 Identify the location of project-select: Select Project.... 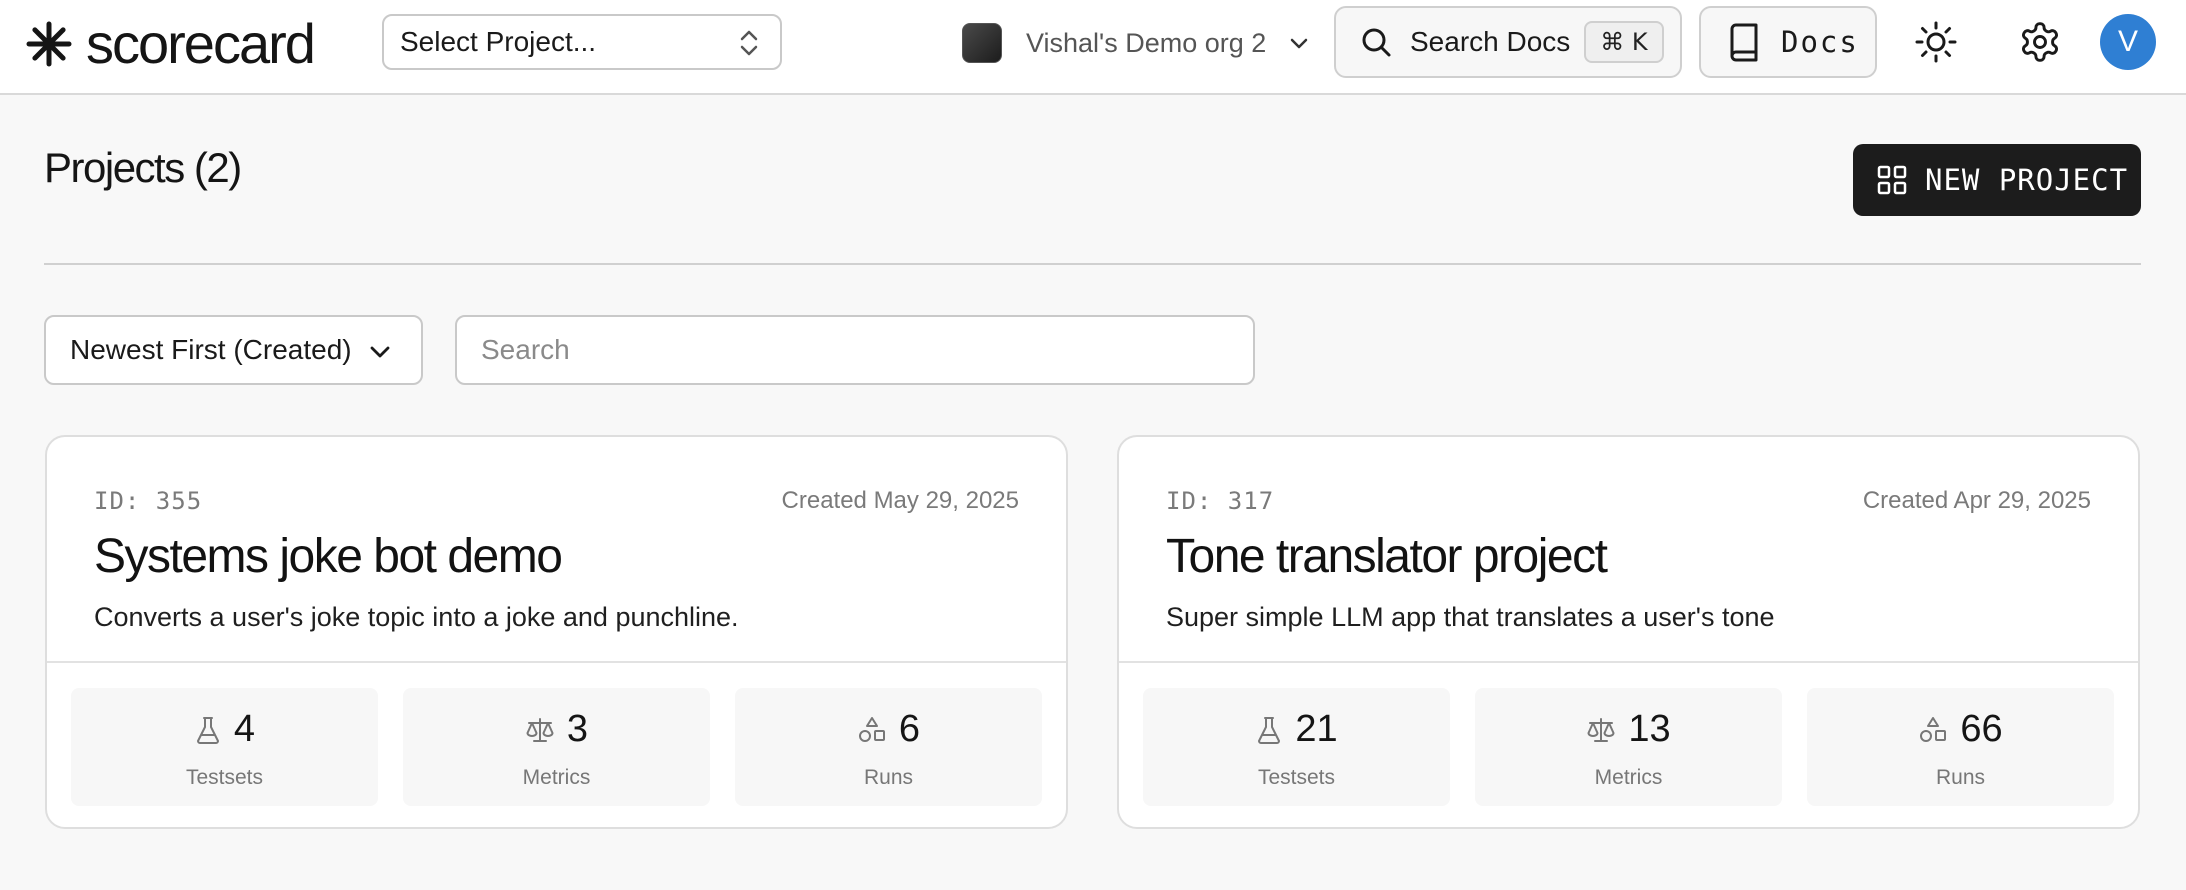
(582, 42).